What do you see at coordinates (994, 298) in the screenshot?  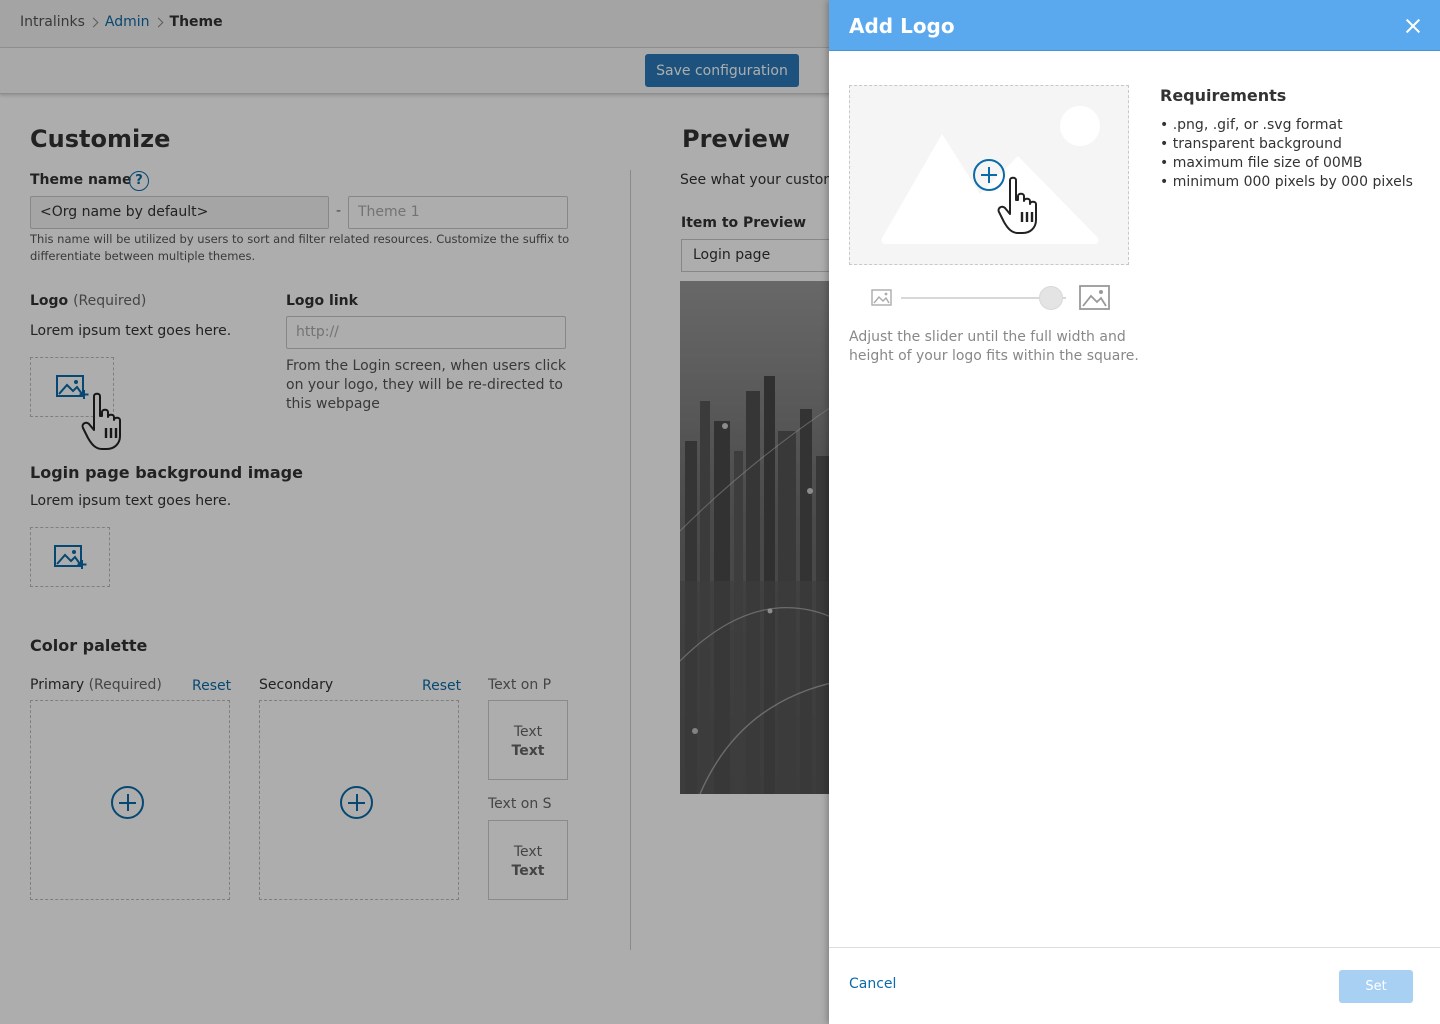 I see `zoom-slider` at bounding box center [994, 298].